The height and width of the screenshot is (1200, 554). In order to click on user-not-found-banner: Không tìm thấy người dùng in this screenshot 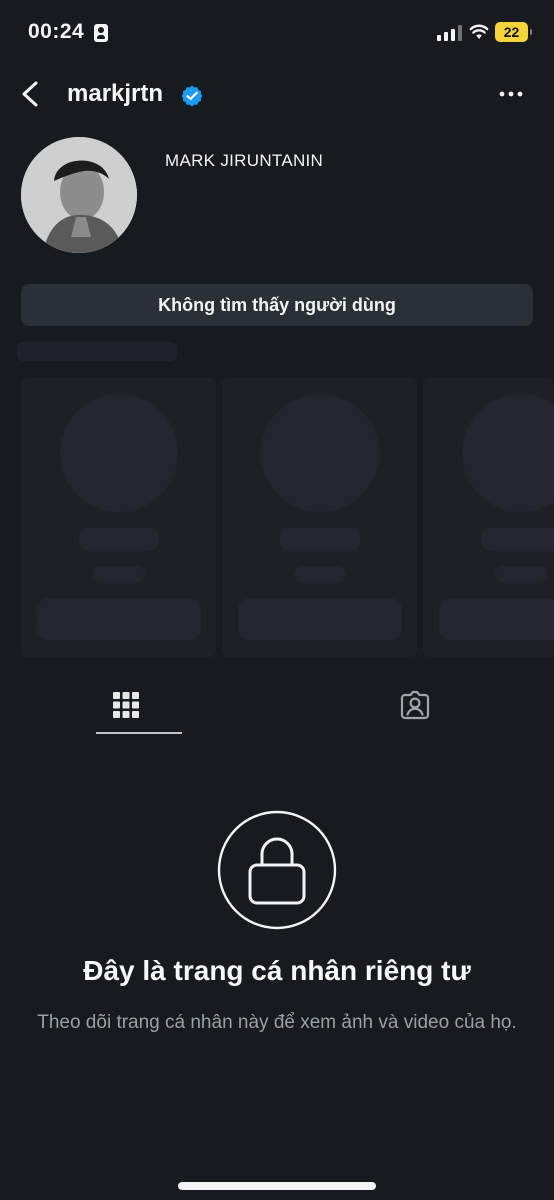, I will do `click(277, 305)`.